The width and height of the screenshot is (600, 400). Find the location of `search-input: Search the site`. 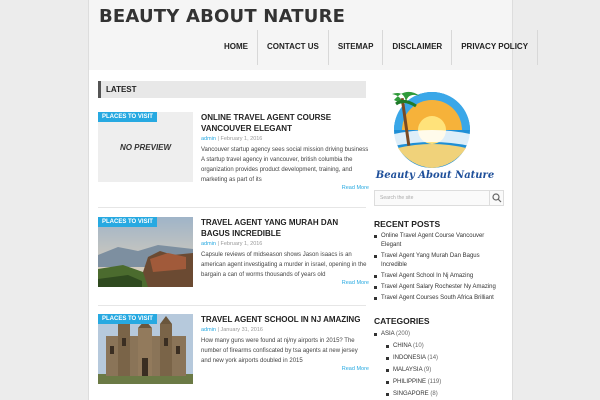

search-input: Search the site is located at coordinates (396, 198).